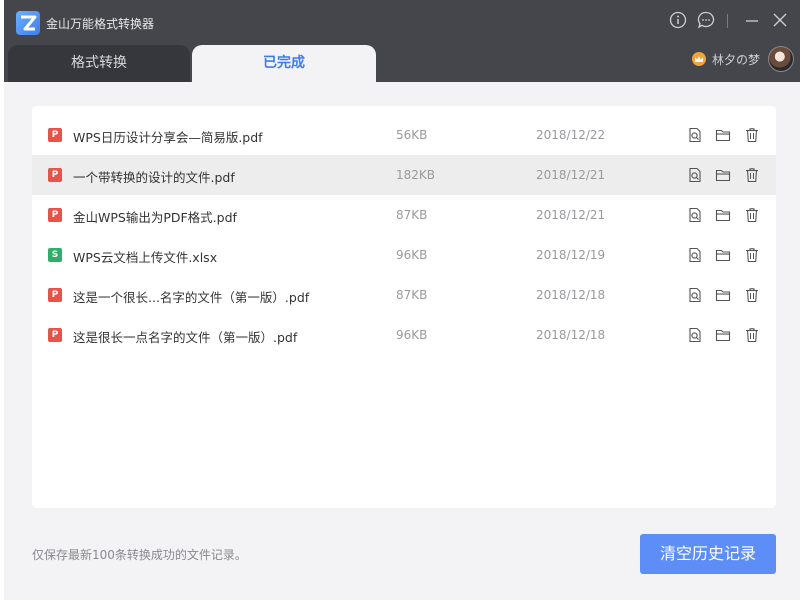 The height and width of the screenshot is (600, 804). I want to click on title-bar: 金山万能格式转换器 格式转换 已完成 林夕の梦, so click(402, 41).